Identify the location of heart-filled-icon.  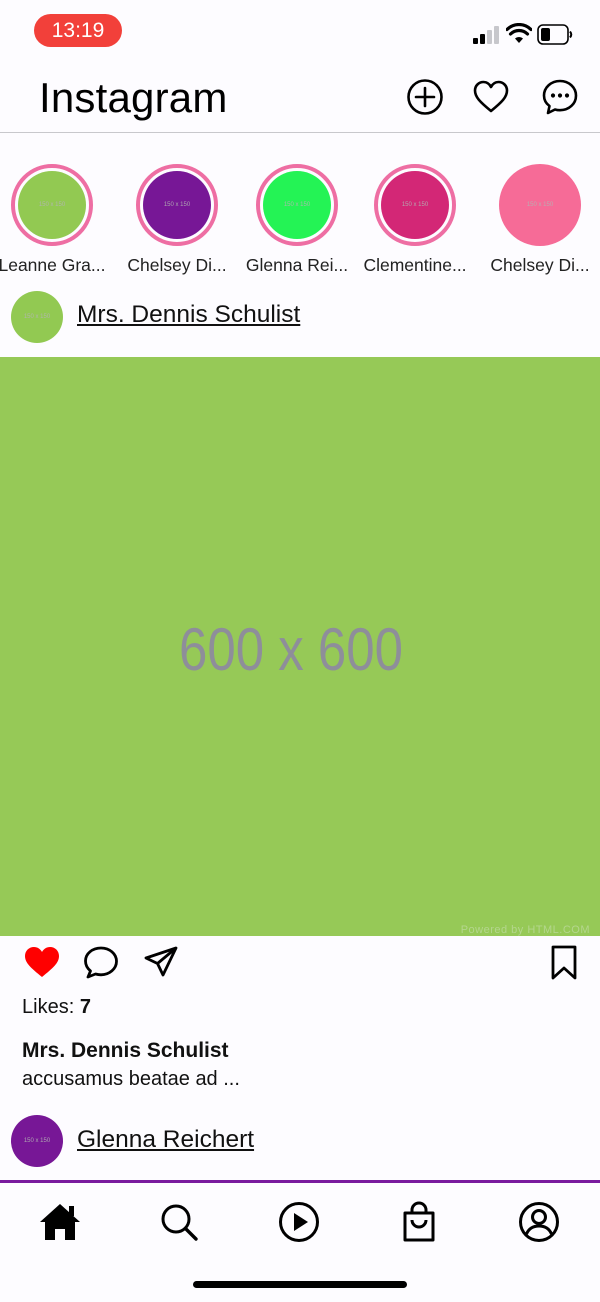
(42, 962).